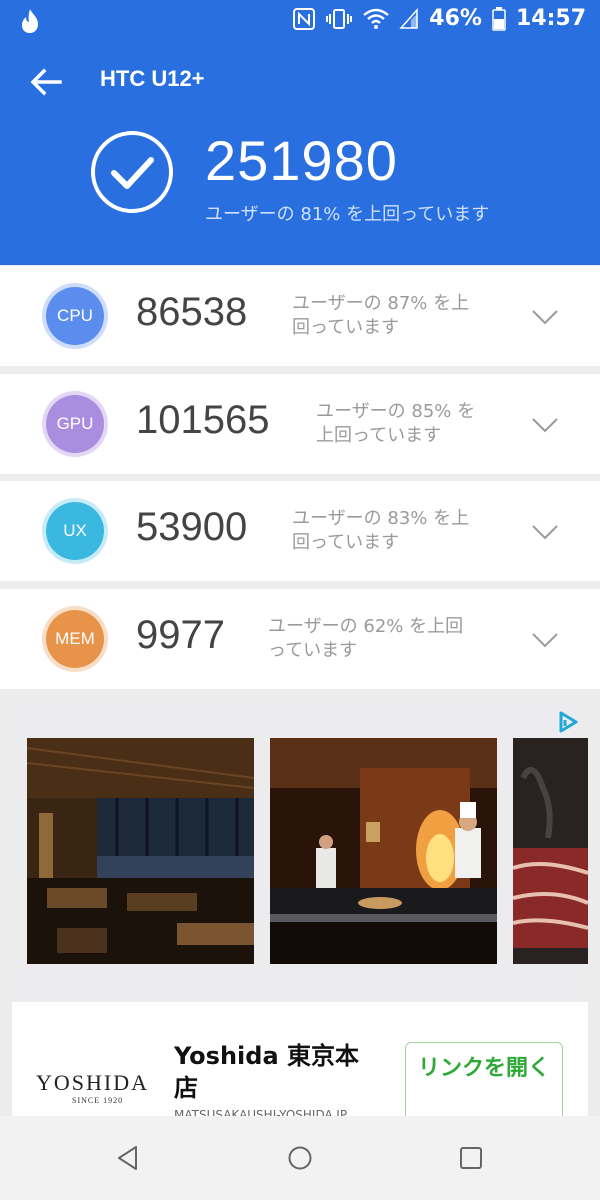  What do you see at coordinates (128, 1158) in the screenshot?
I see `nav-back-icon` at bounding box center [128, 1158].